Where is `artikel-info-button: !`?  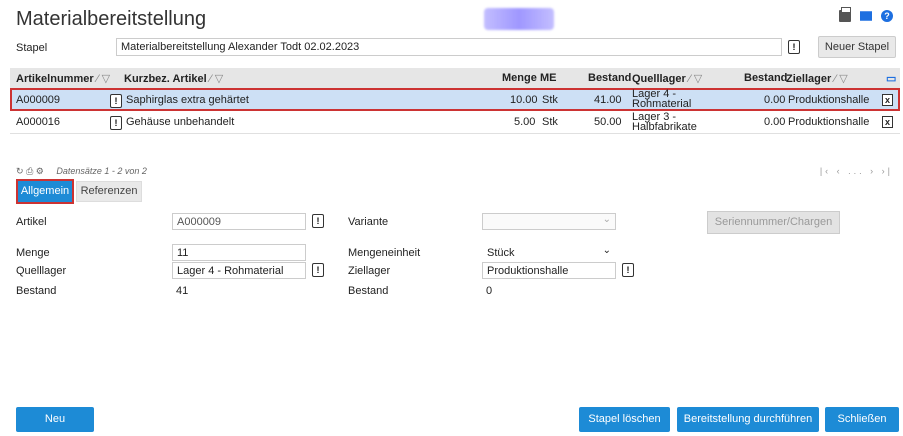
artikel-info-button: ! is located at coordinates (318, 221).